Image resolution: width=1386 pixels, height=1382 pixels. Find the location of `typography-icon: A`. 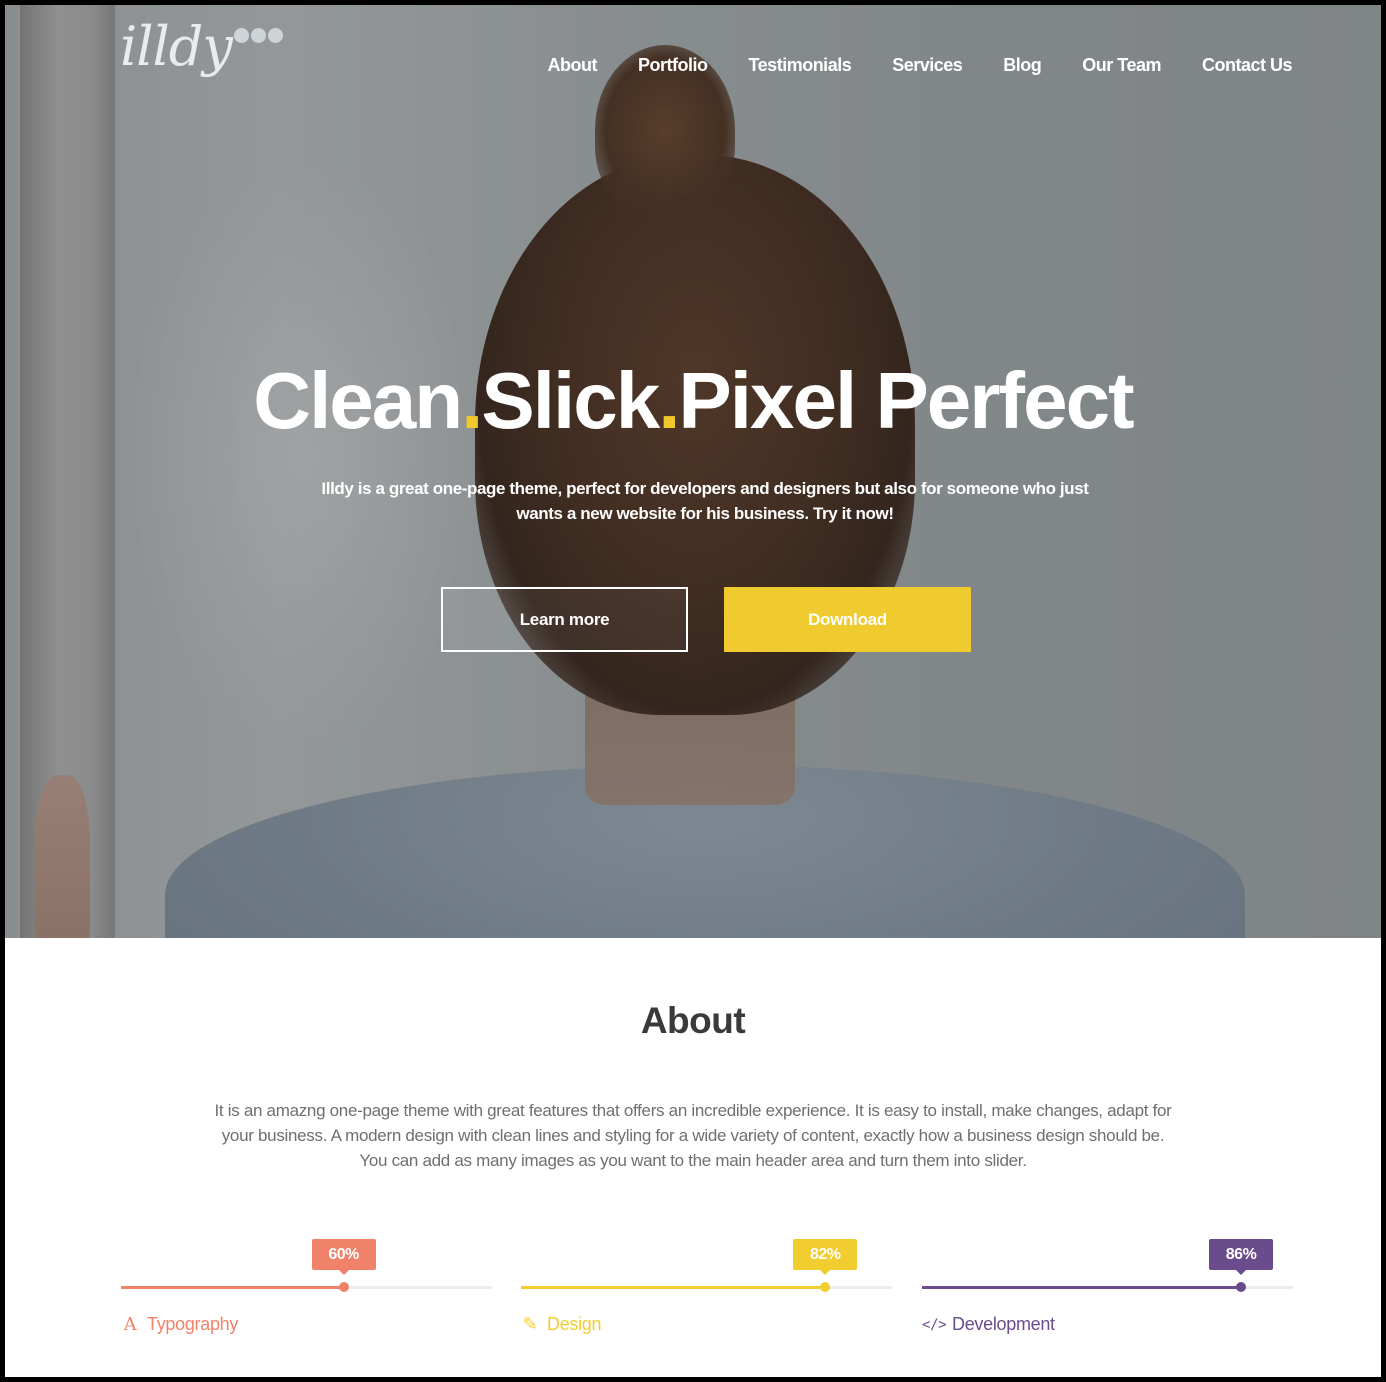

typography-icon: A is located at coordinates (130, 1324).